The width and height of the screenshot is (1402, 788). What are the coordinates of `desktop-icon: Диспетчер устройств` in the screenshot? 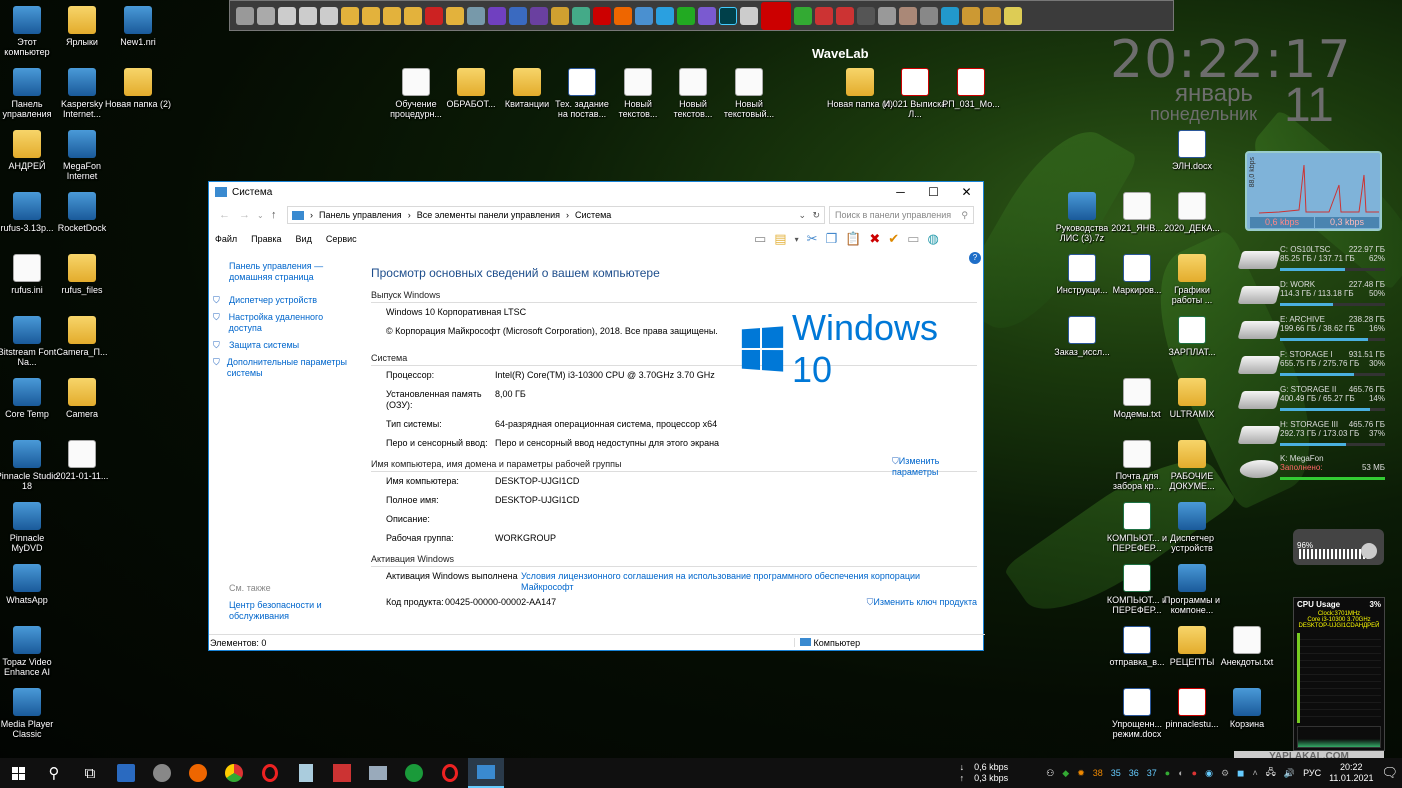 It's located at (1192, 527).